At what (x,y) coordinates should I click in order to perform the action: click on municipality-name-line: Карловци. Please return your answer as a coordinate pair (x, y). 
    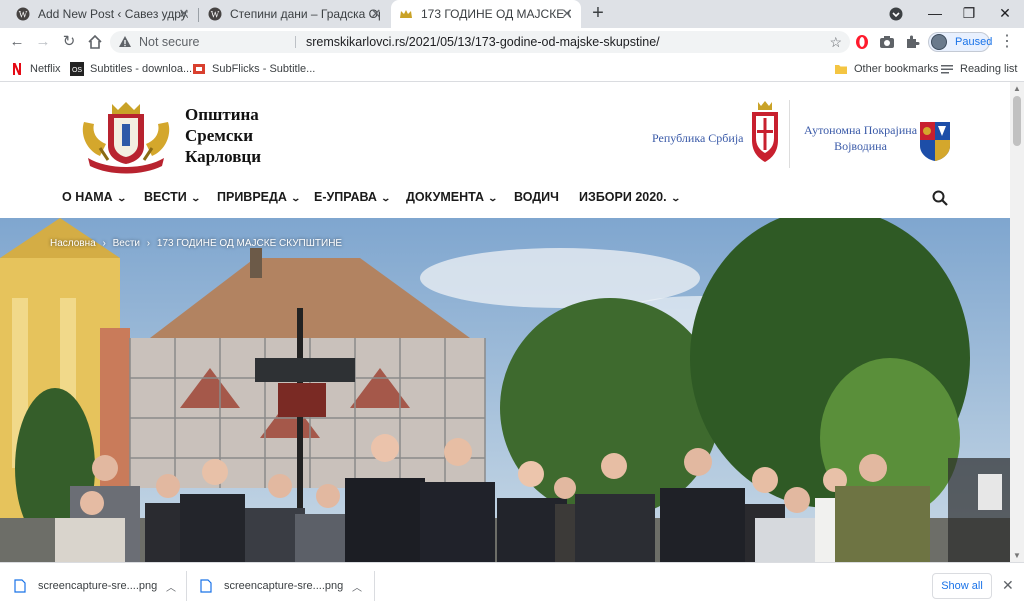
    Looking at the image, I should click on (223, 156).